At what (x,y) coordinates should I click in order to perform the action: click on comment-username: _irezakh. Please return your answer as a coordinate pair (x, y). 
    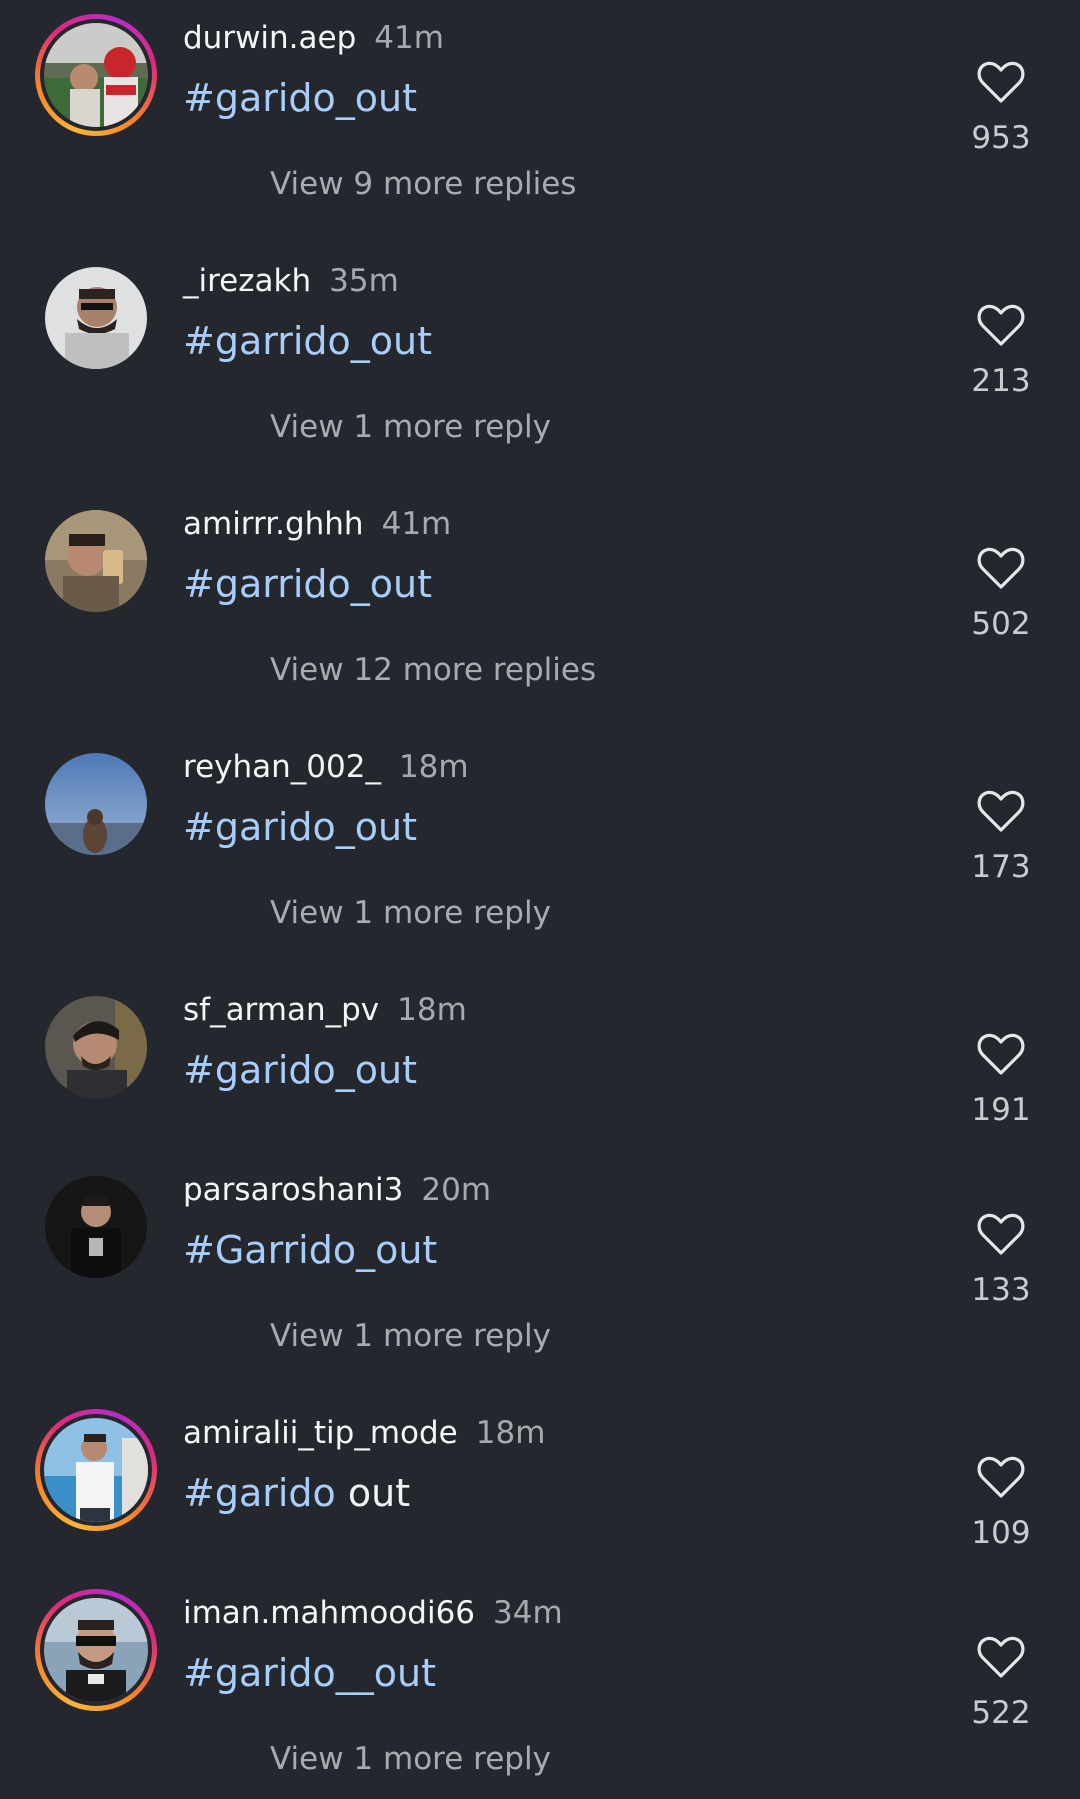
    Looking at the image, I should click on (247, 281).